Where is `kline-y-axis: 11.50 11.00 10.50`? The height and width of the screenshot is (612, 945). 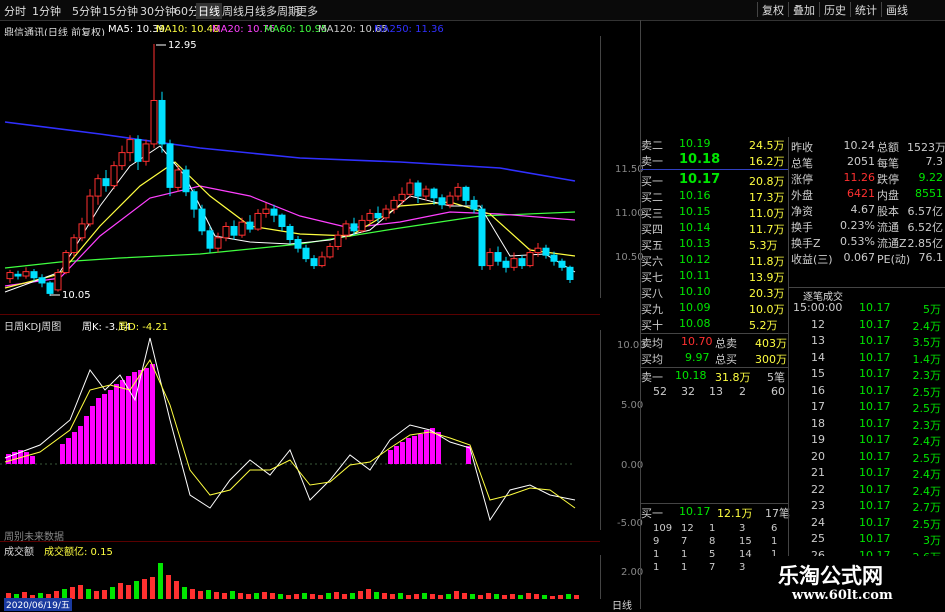 kline-y-axis: 11.50 11.00 10.50 is located at coordinates (622, 167).